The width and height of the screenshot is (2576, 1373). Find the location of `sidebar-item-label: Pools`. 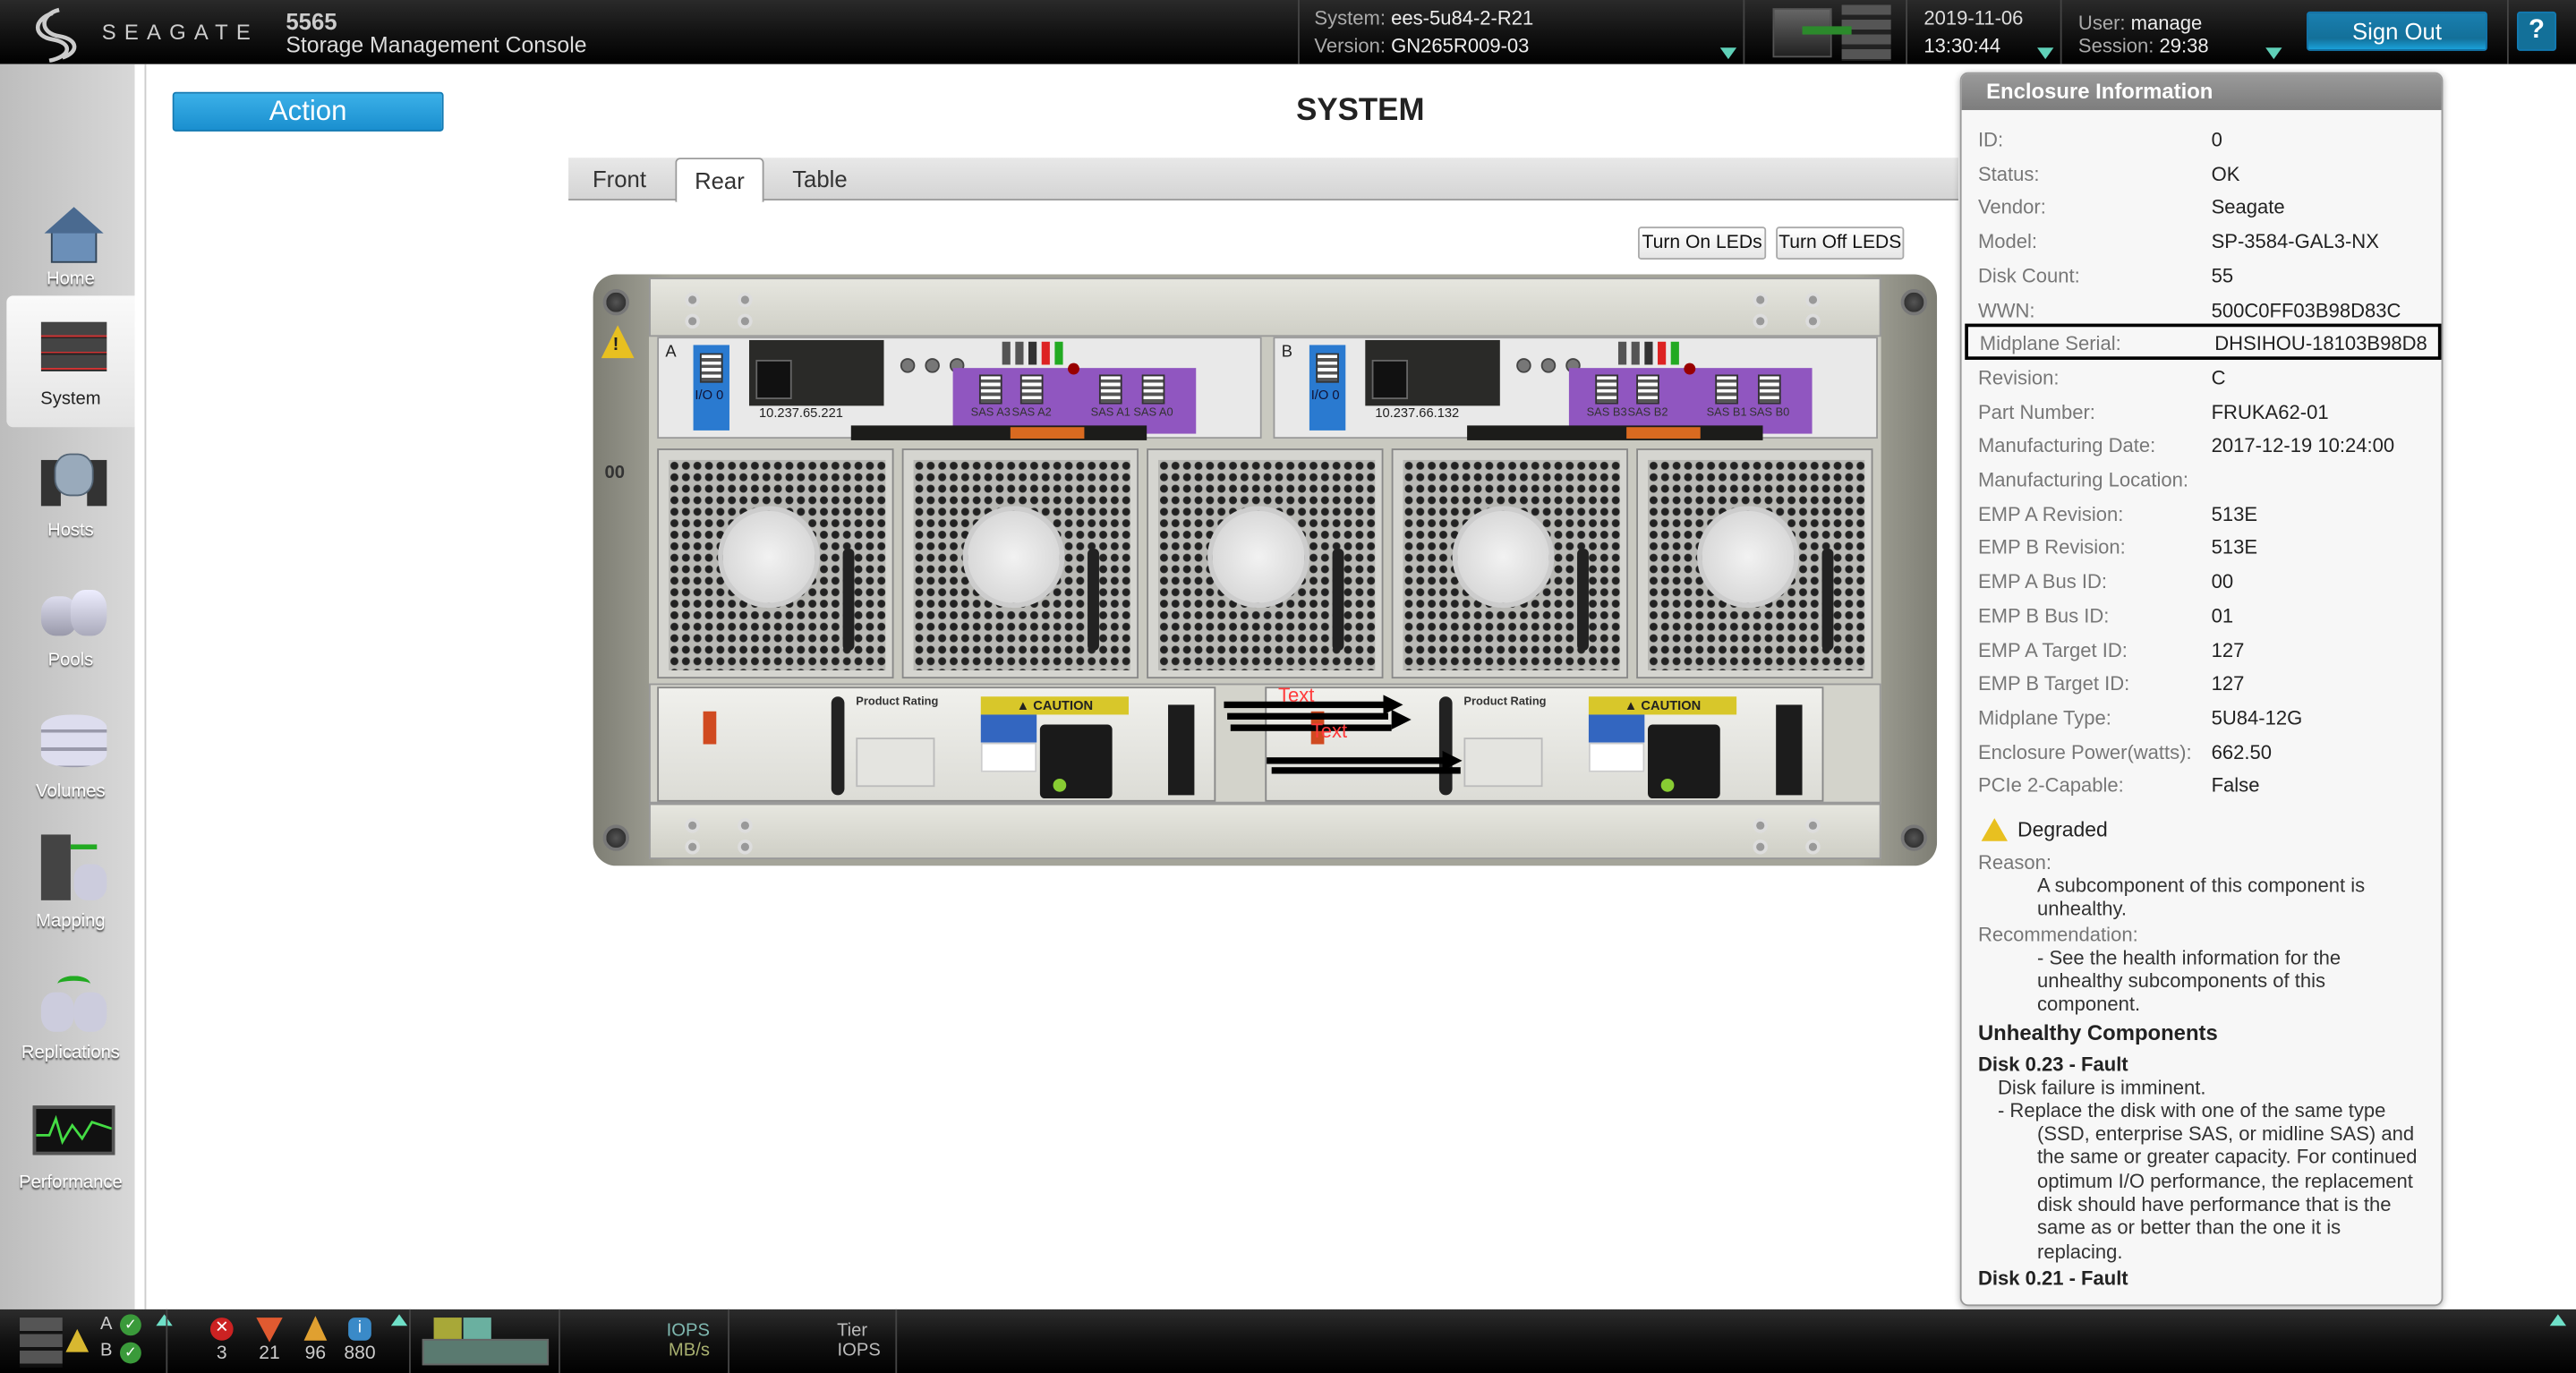

sidebar-item-label: Pools is located at coordinates (70, 660).